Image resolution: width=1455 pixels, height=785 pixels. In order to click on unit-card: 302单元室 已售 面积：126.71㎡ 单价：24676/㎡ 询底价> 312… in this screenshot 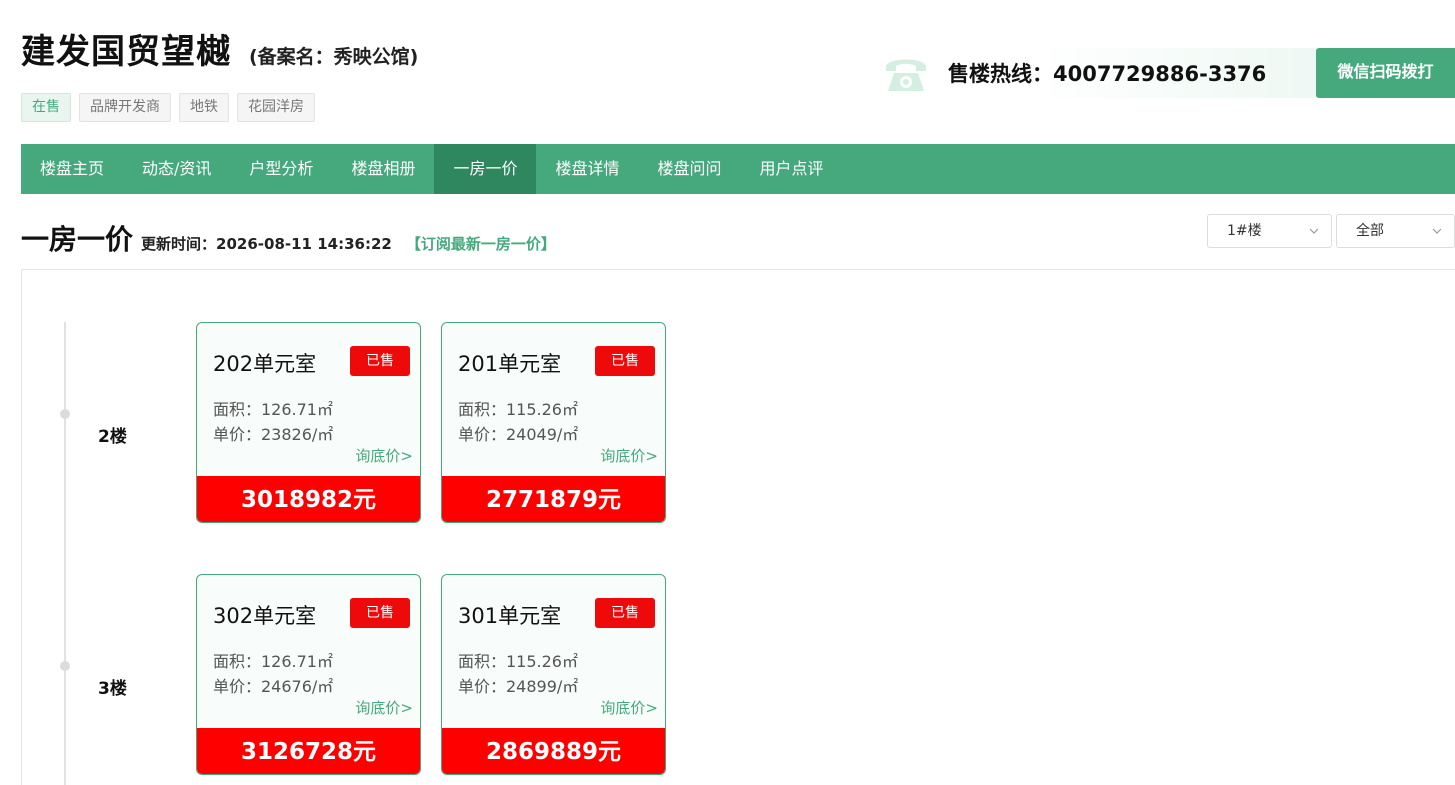, I will do `click(308, 674)`.